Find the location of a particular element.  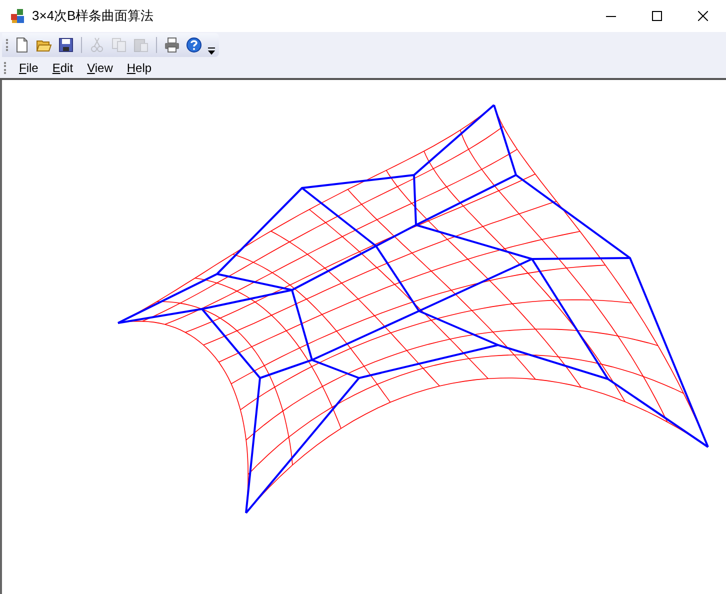

close-icon is located at coordinates (703, 16).